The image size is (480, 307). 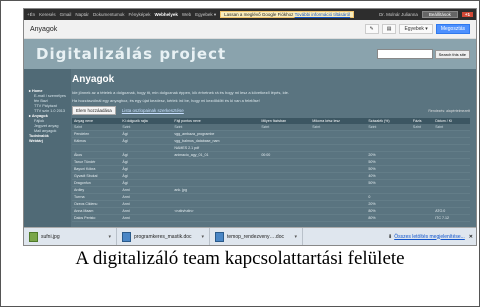 What do you see at coordinates (96, 183) in the screenshot?
I see `table-cell: Dragonfun` at bounding box center [96, 183].